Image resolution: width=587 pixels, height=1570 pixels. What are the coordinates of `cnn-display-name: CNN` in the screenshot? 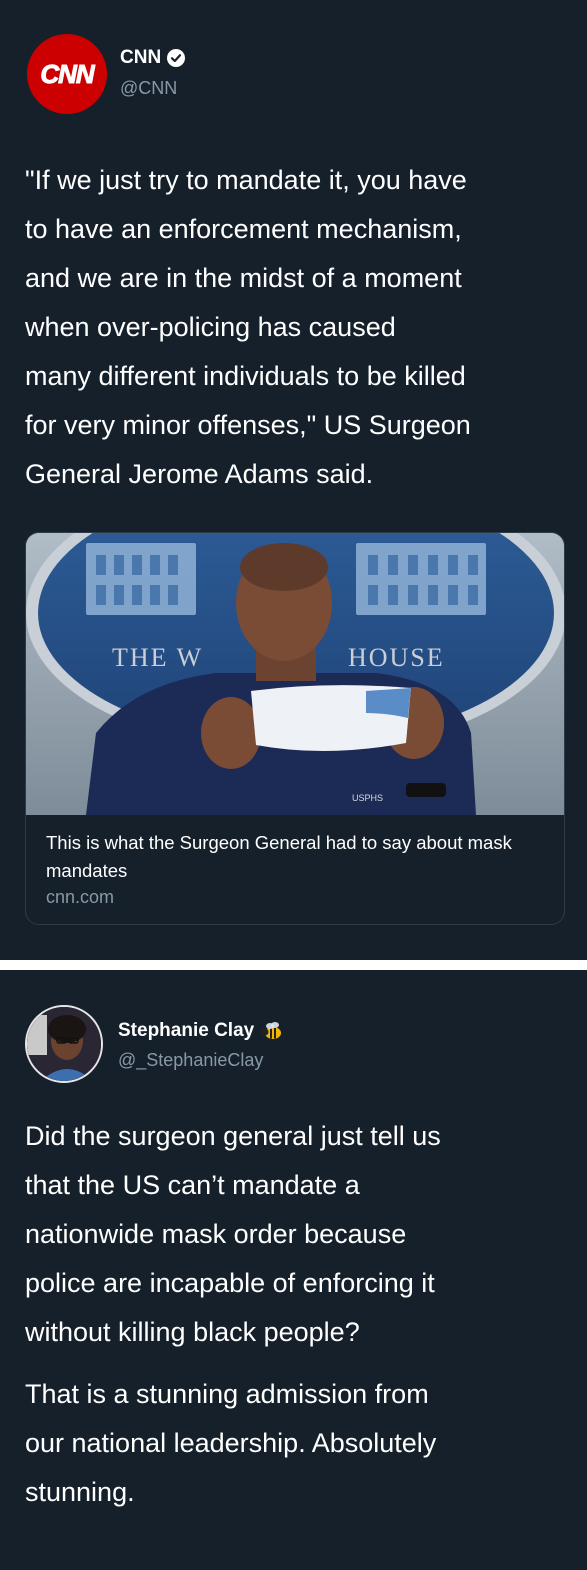 It's located at (140, 58).